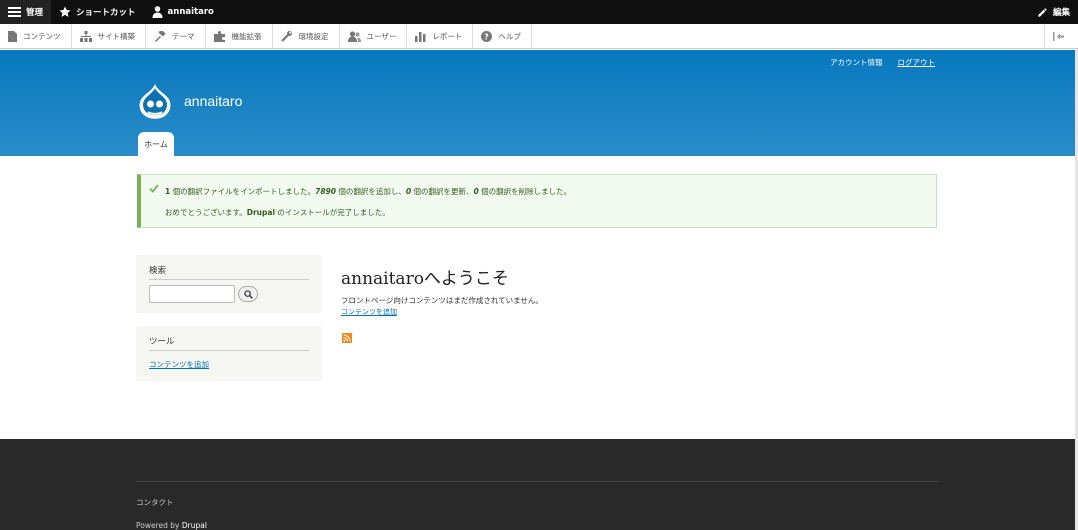 The width and height of the screenshot is (1078, 530). I want to click on message-count-added: 7890, so click(325, 191).